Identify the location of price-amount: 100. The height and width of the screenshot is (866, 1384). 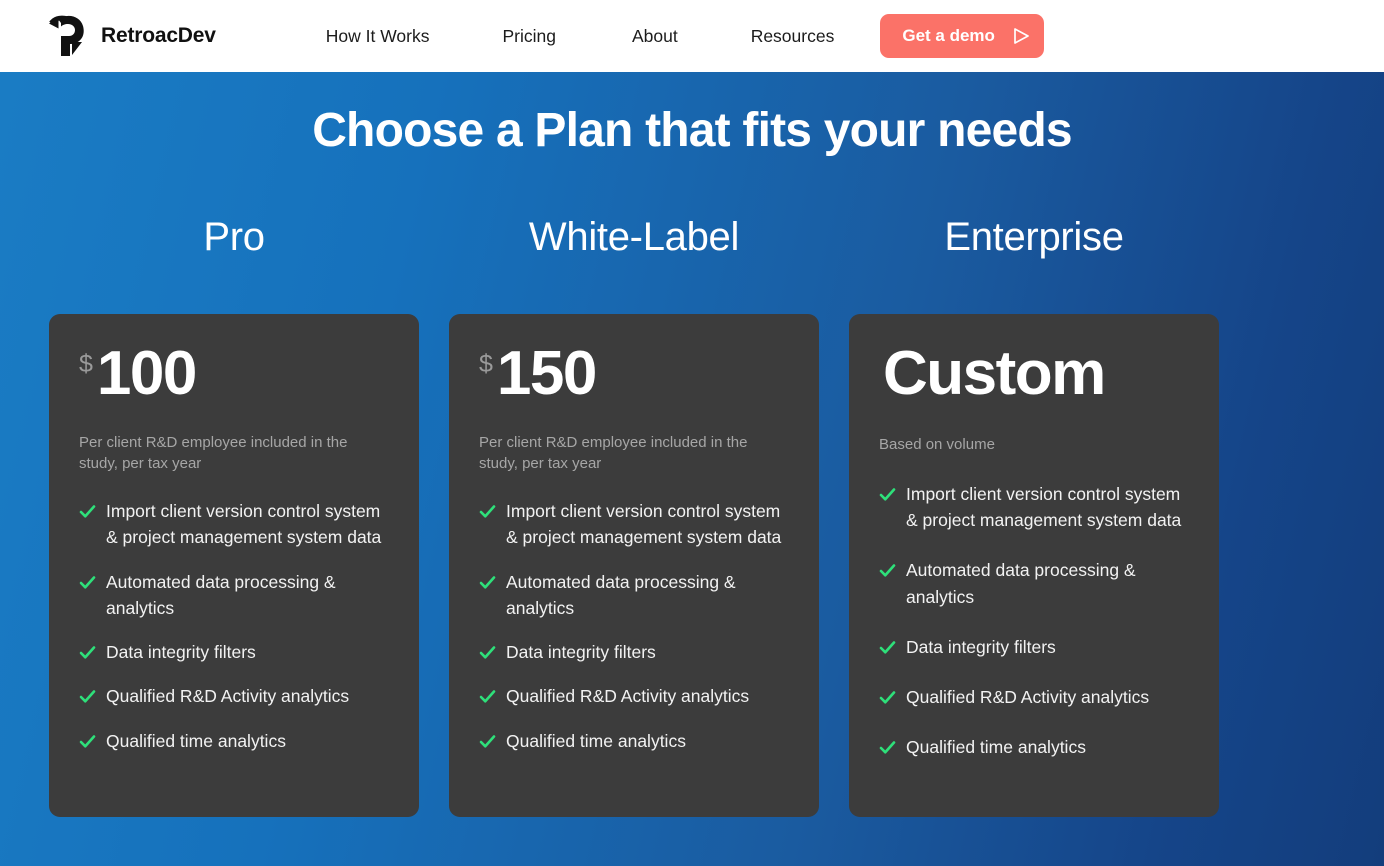
(146, 373).